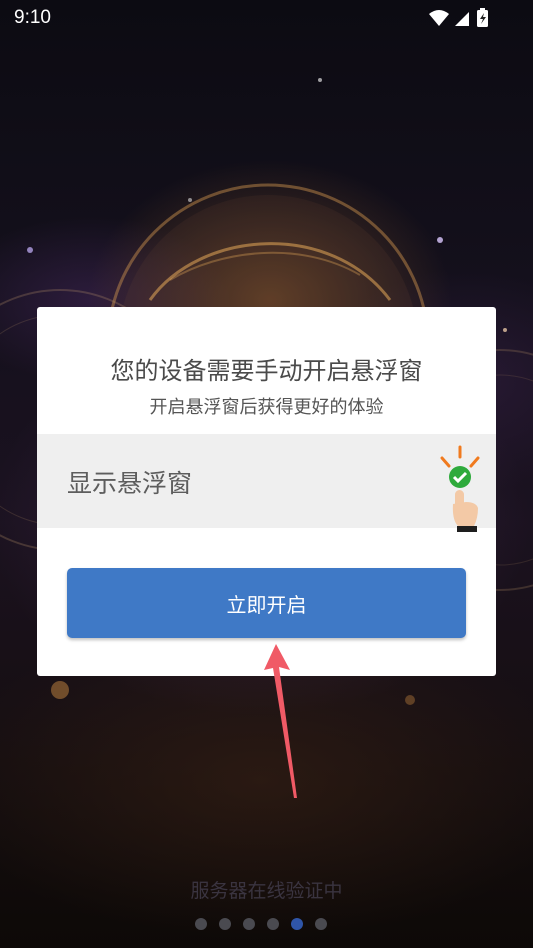  I want to click on status-icons, so click(462, 20).